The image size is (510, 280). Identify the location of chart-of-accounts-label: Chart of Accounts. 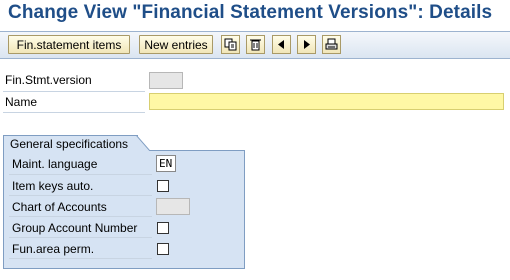
(59, 207).